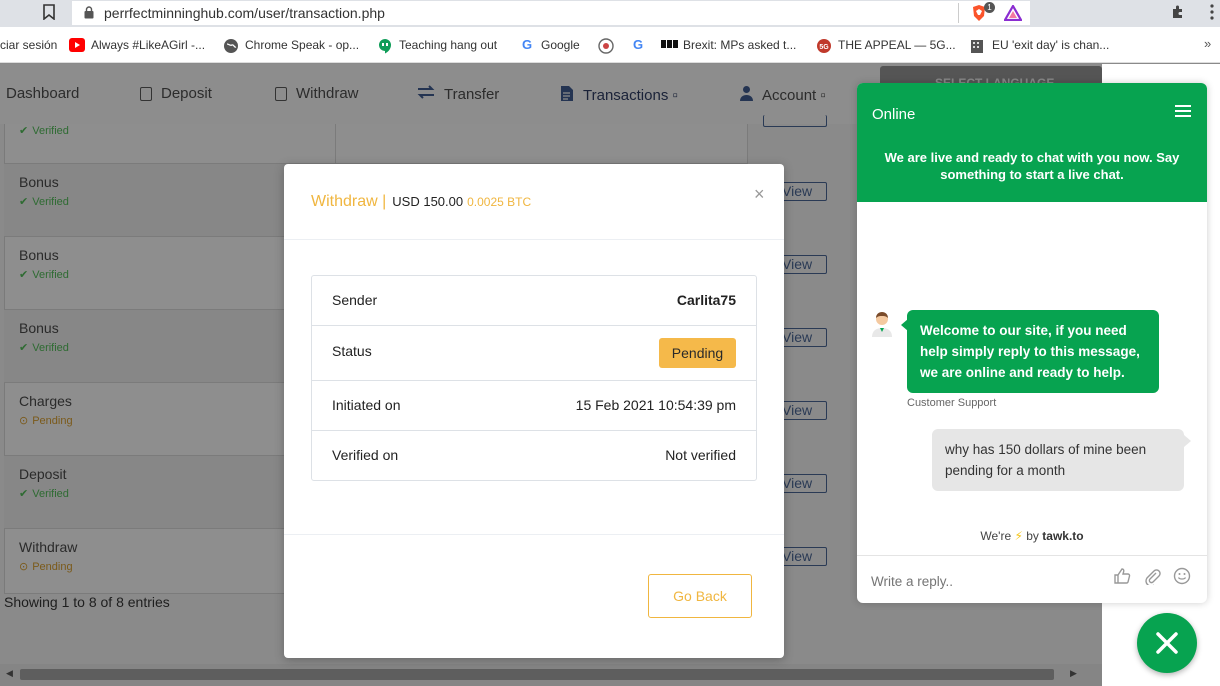 Image resolution: width=1220 pixels, height=686 pixels. Describe the element at coordinates (630, 95) in the screenshot. I see `nav-label: Transactions ▫` at that location.